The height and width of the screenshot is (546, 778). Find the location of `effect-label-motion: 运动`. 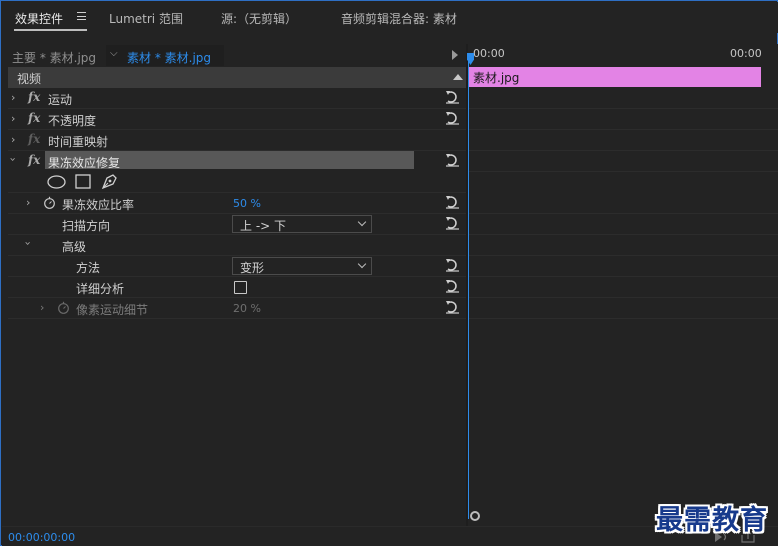

effect-label-motion: 运动 is located at coordinates (60, 100).